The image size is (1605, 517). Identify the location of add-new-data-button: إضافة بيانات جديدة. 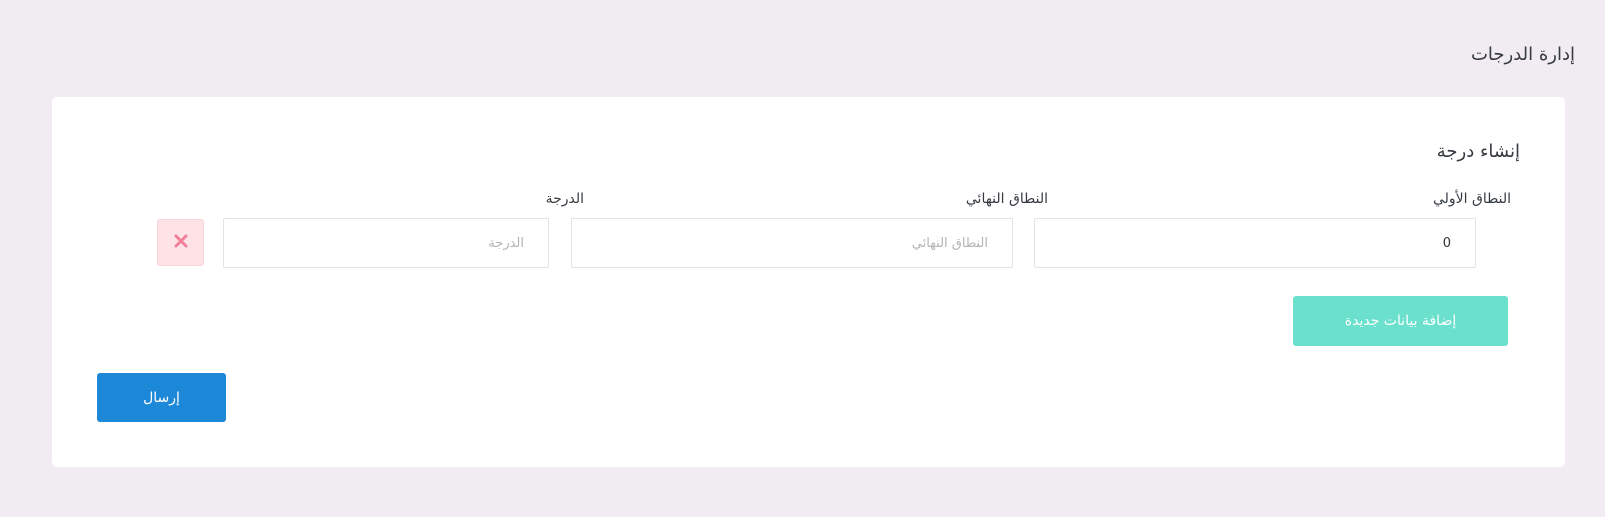
(1400, 321).